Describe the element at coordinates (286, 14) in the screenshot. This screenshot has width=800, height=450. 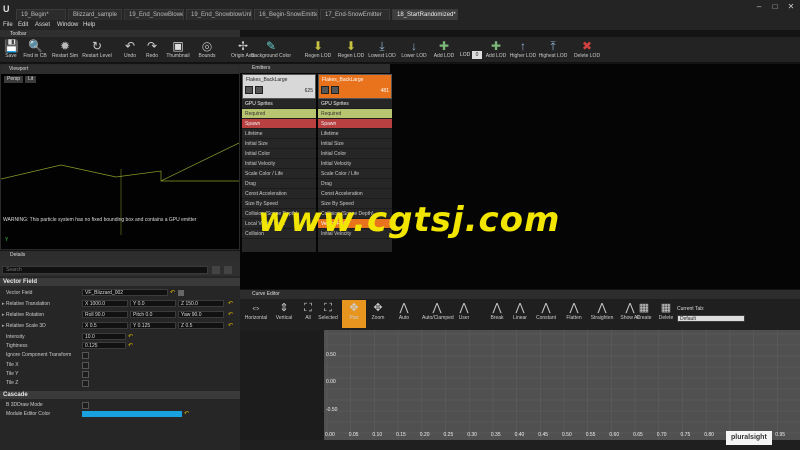
I see `editor-tab: 16_Begin-SnowEmitter` at that location.